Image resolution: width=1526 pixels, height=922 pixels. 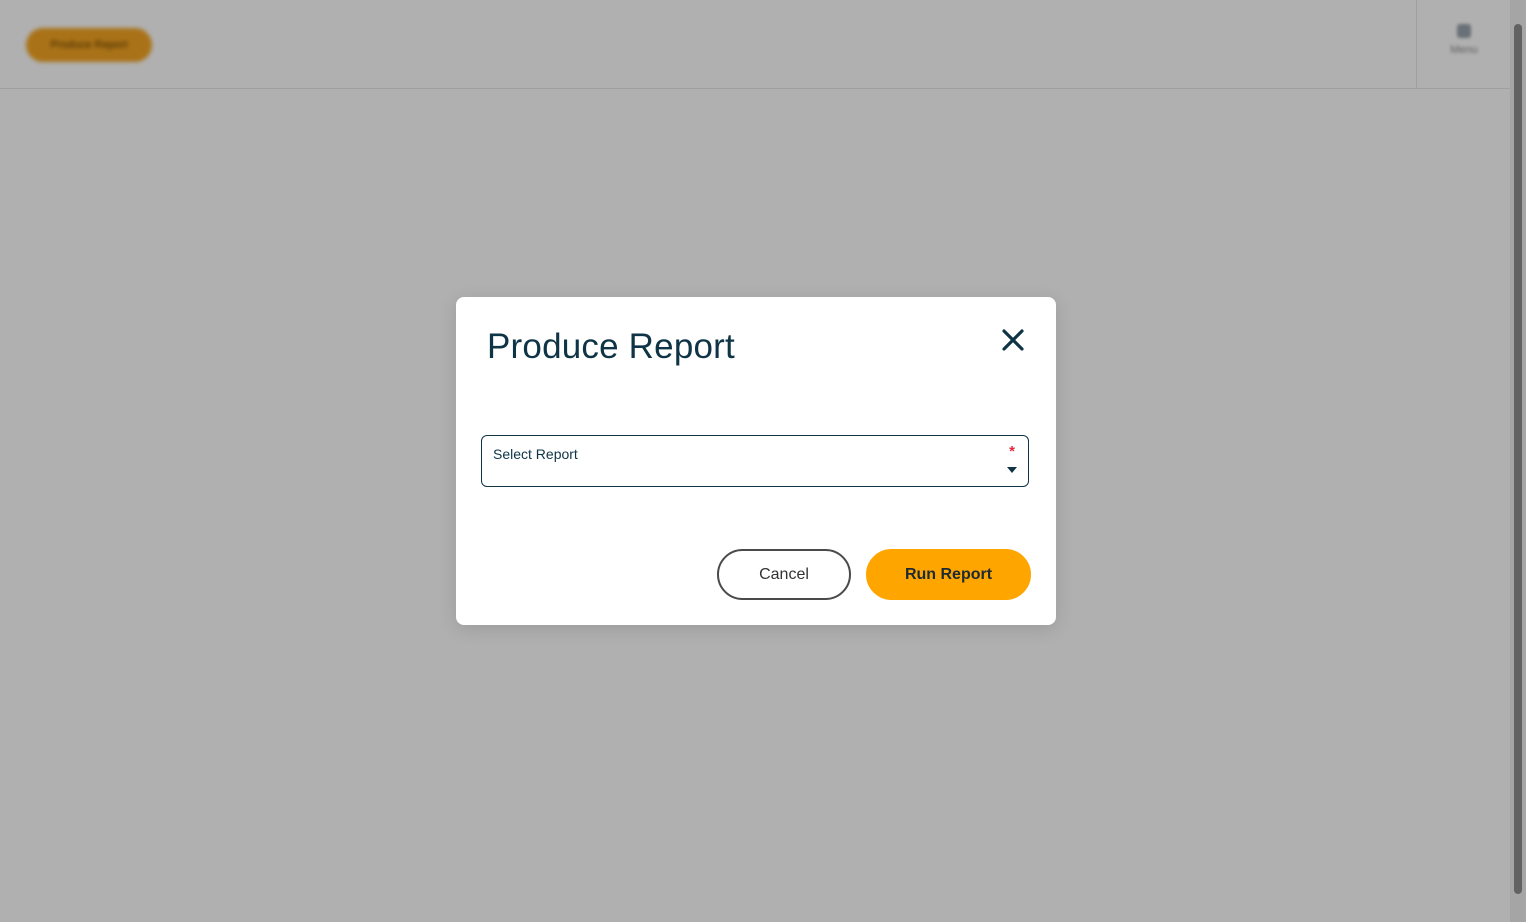 What do you see at coordinates (535, 454) in the screenshot?
I see `select-report-label: Select Report` at bounding box center [535, 454].